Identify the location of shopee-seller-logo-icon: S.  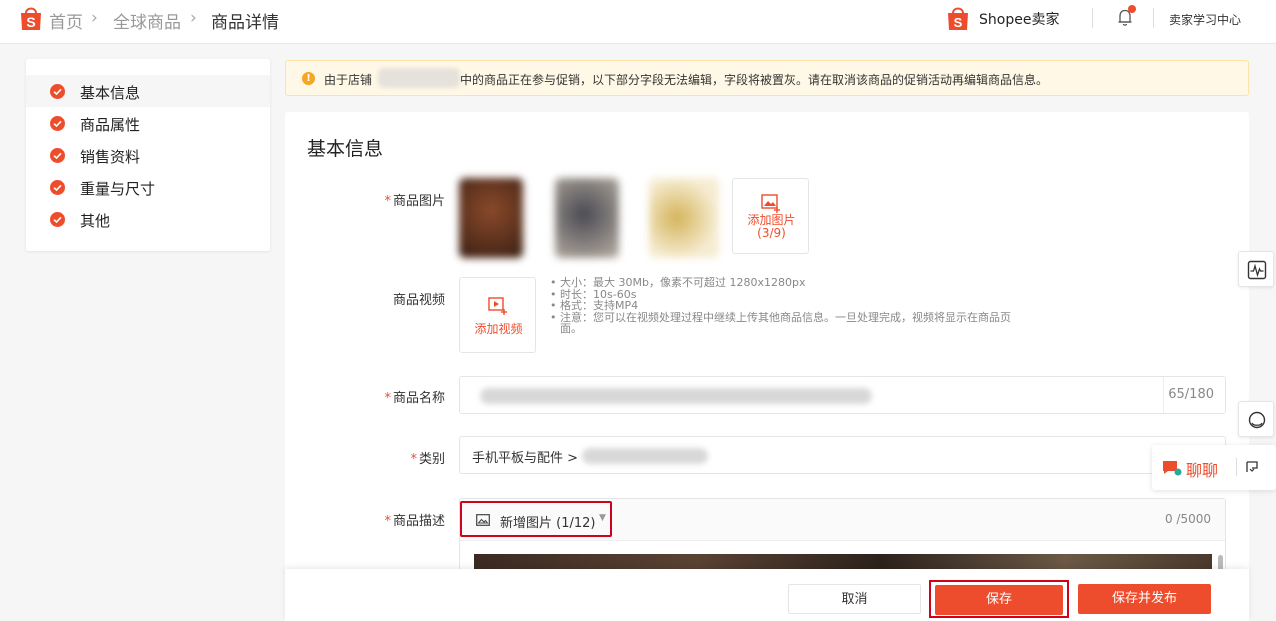
(958, 18).